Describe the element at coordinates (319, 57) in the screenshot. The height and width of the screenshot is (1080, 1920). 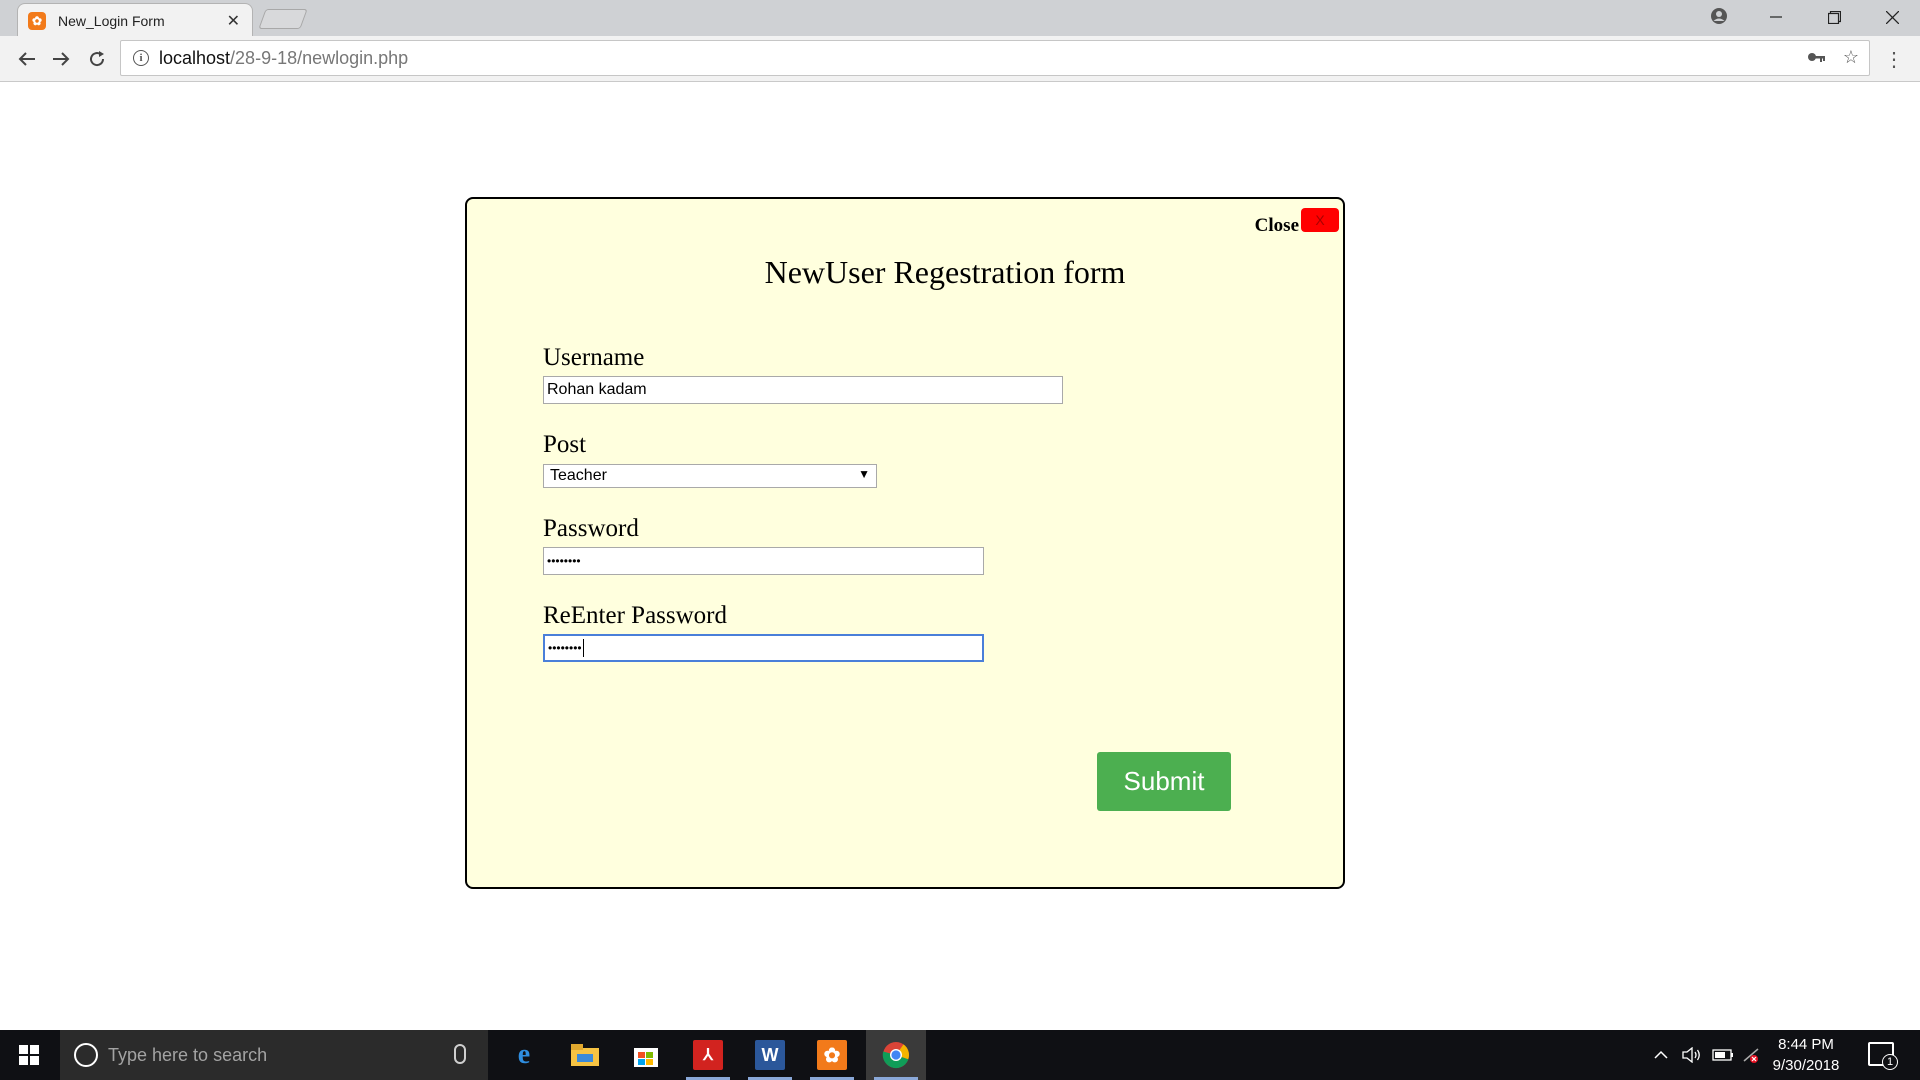
I see `url-path: /28-9-18/newlogin.php` at that location.